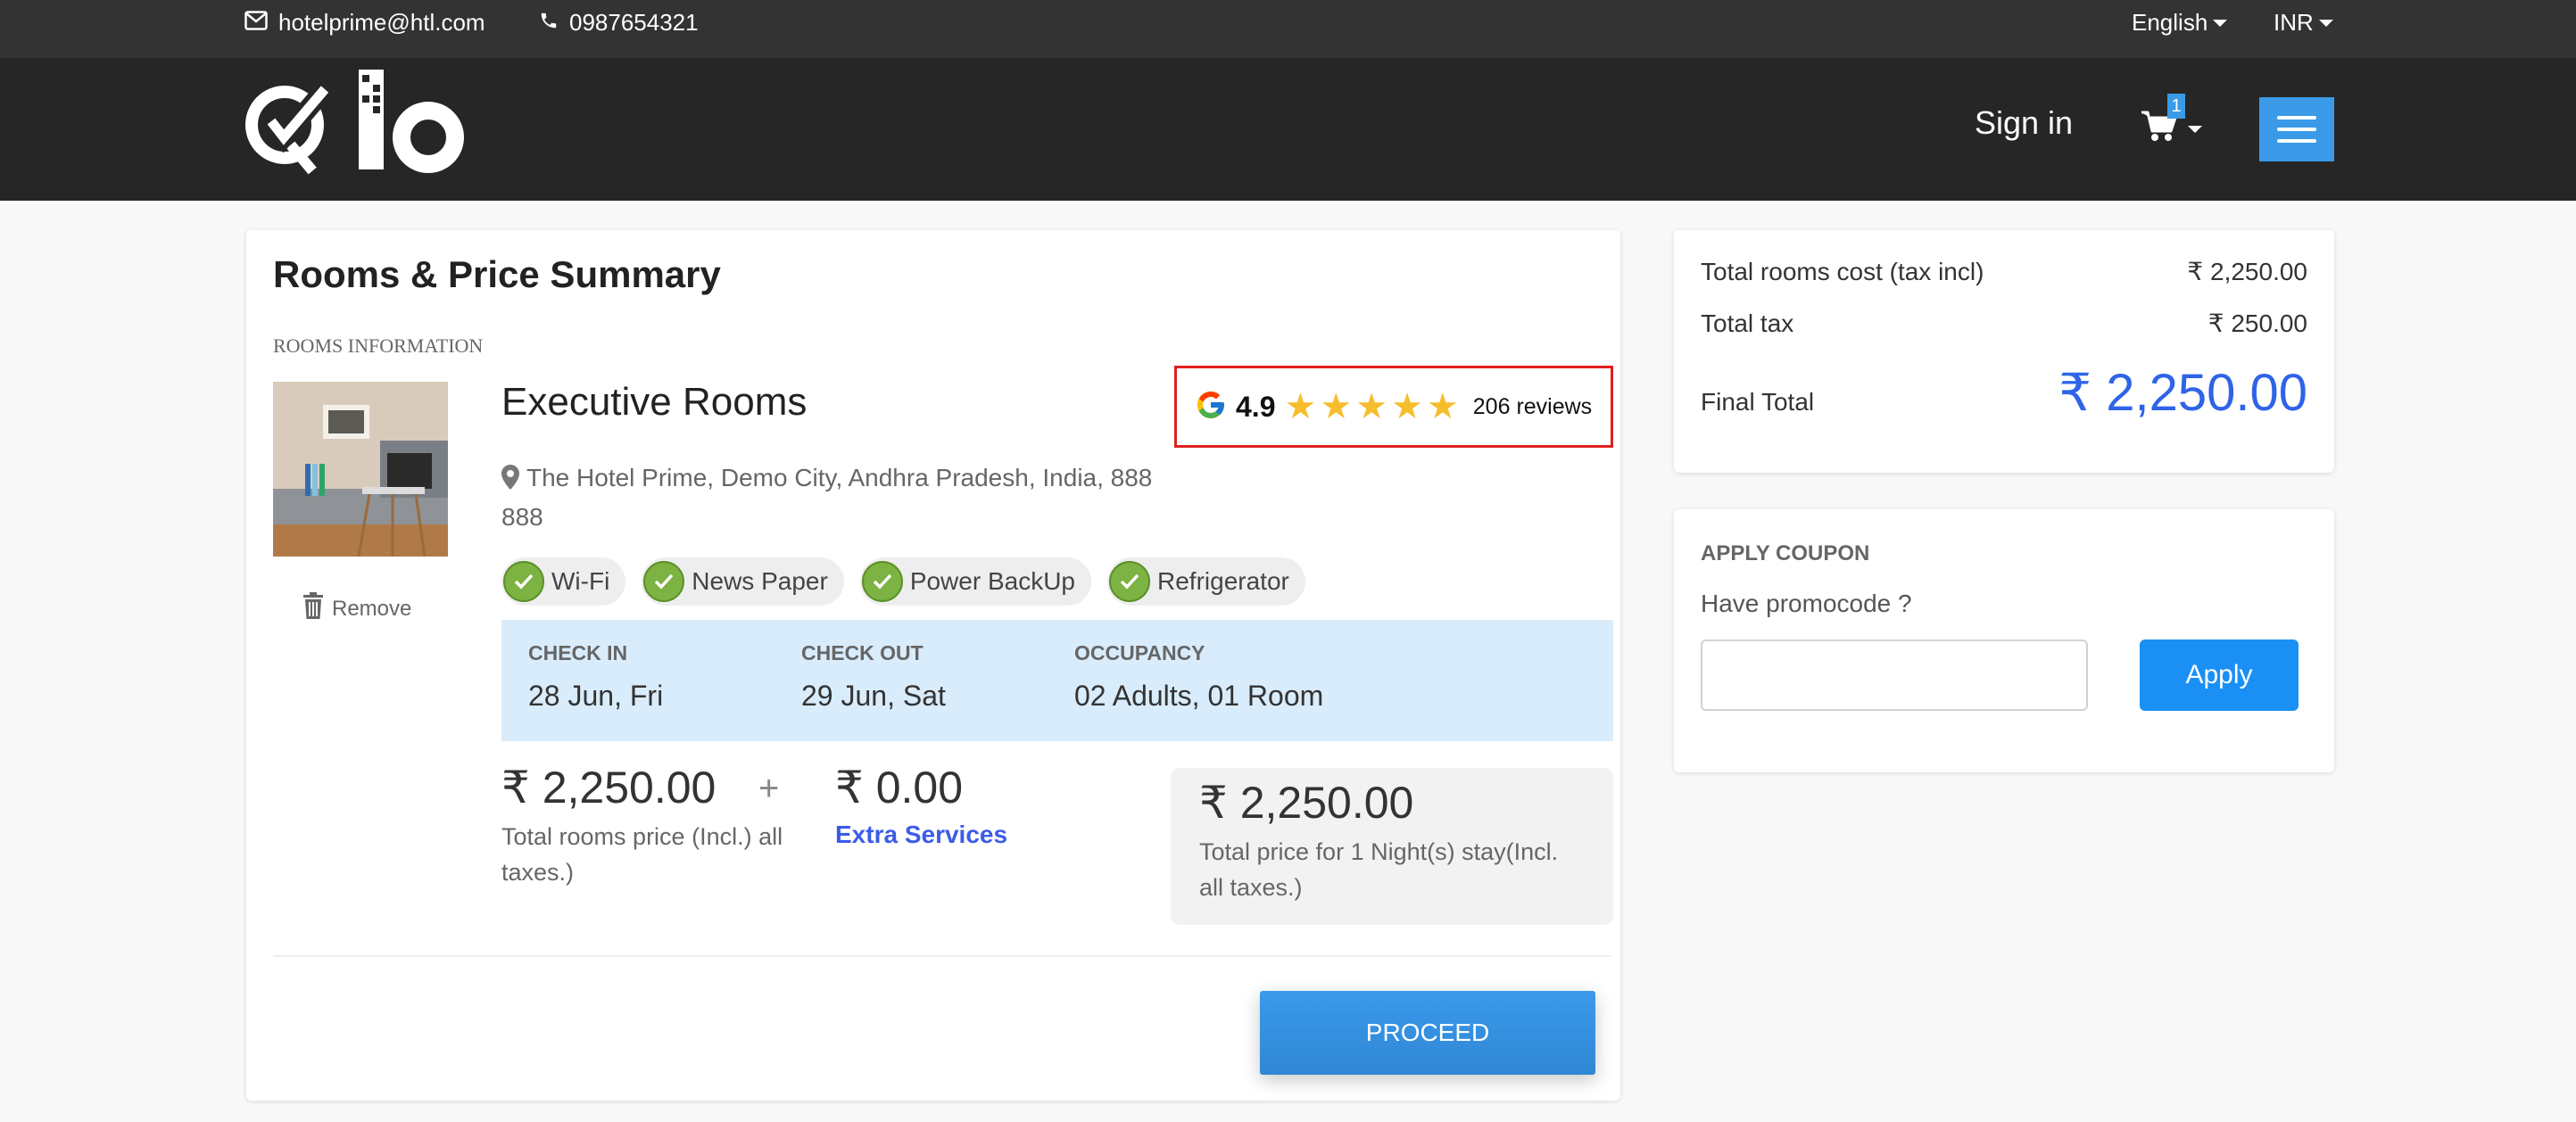 This screenshot has width=2576, height=1122. Describe the element at coordinates (356, 124) in the screenshot. I see `qlo-logo` at that location.